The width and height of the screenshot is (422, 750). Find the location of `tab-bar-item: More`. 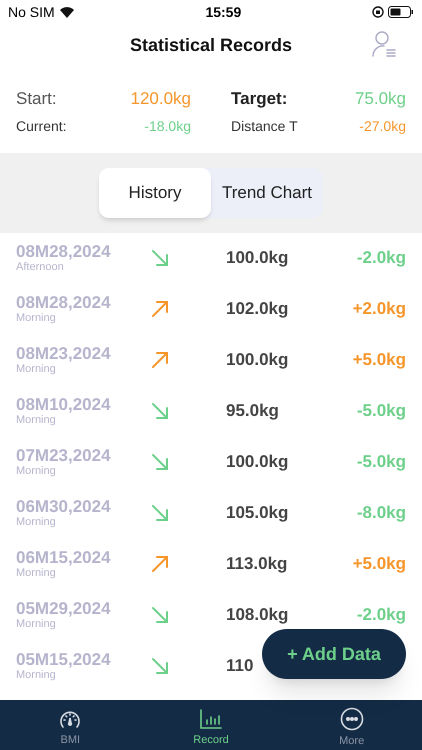

tab-bar-item: More is located at coordinates (351, 725).